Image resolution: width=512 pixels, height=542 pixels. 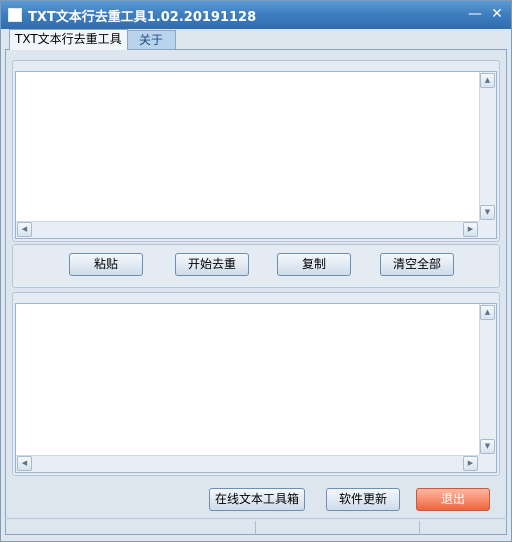 I want to click on paste-button: 粘贴, so click(x=106, y=264).